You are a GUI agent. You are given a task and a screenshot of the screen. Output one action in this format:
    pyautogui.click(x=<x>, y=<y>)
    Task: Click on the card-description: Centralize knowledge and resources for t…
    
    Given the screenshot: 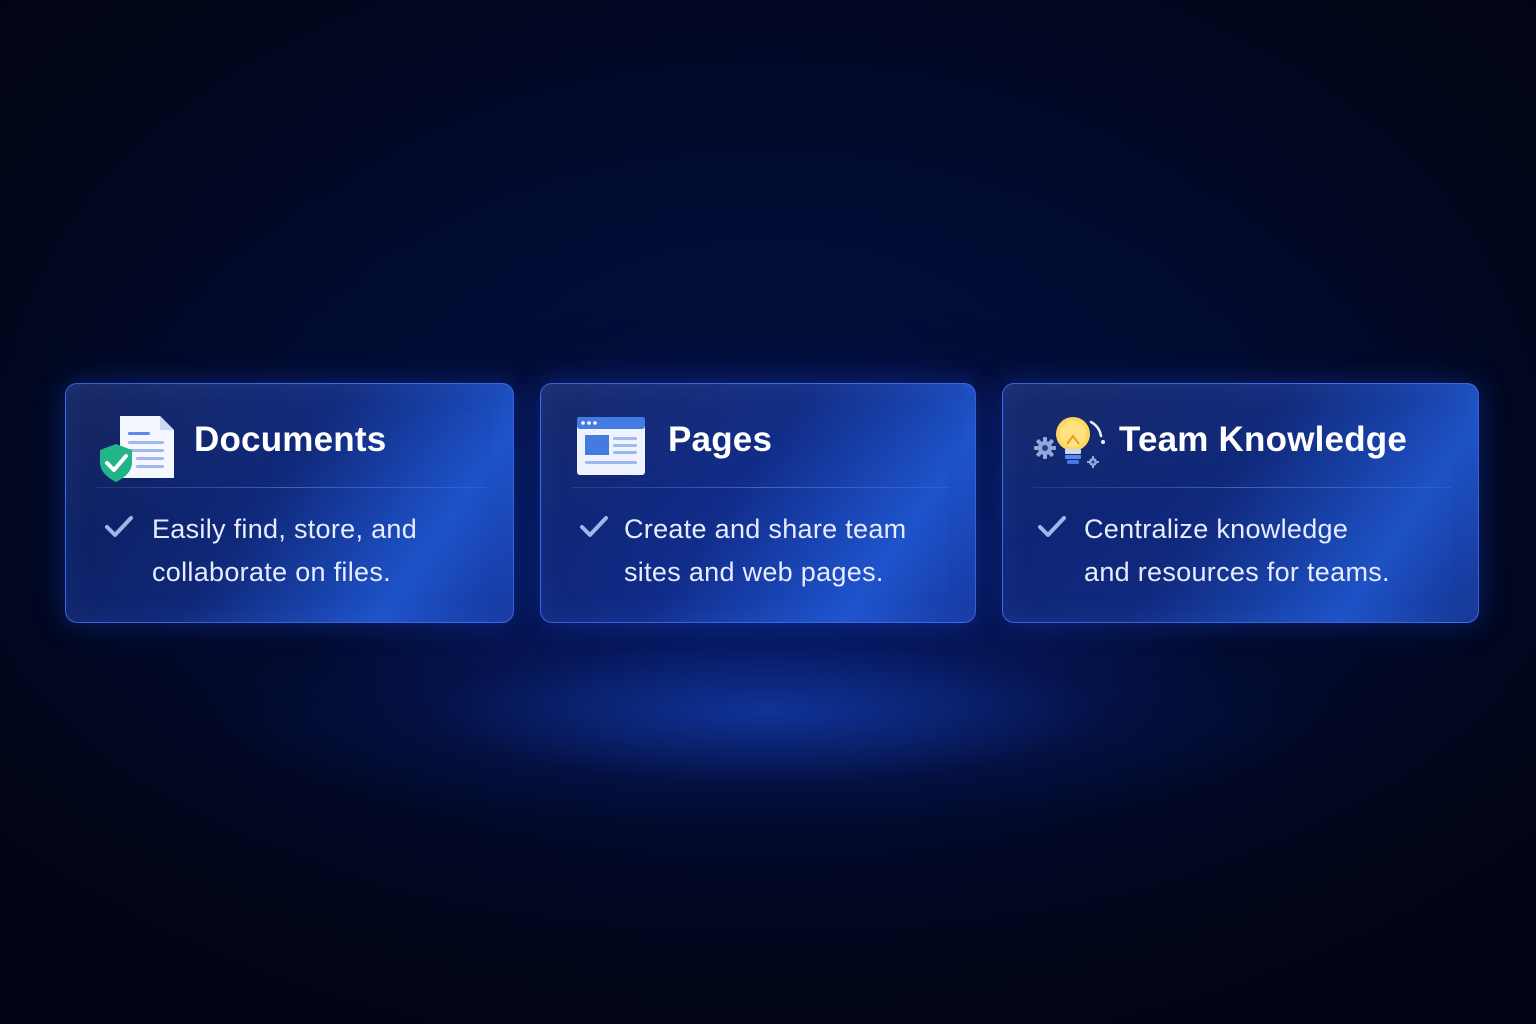 What is the action you would take?
    pyautogui.click(x=1237, y=551)
    